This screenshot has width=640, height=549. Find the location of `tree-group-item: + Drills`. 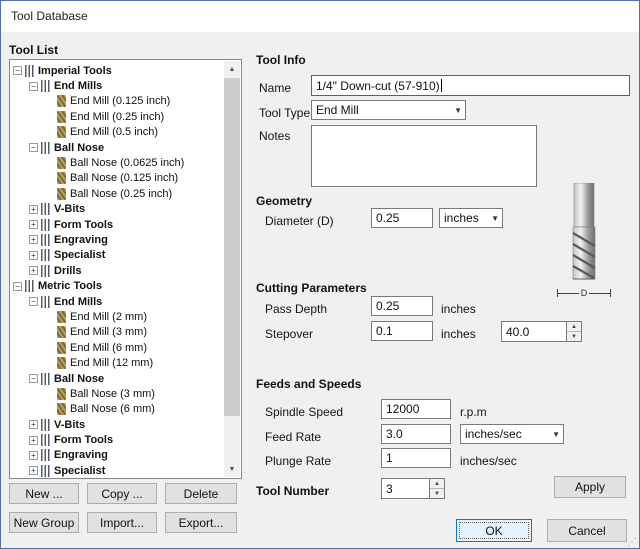

tree-group-item: + Drills is located at coordinates (117, 270).